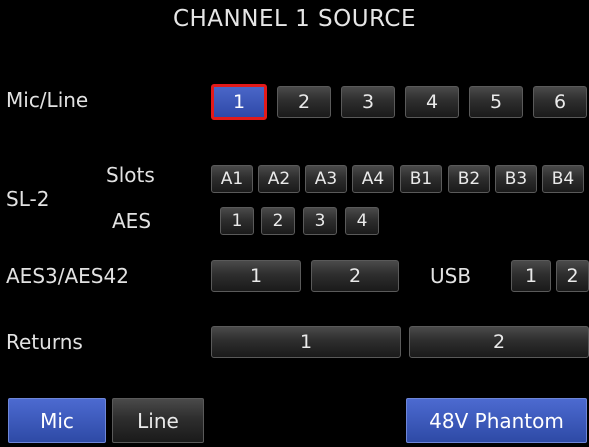 The image size is (589, 447). I want to click on slot-button-a4: A4, so click(373, 179).